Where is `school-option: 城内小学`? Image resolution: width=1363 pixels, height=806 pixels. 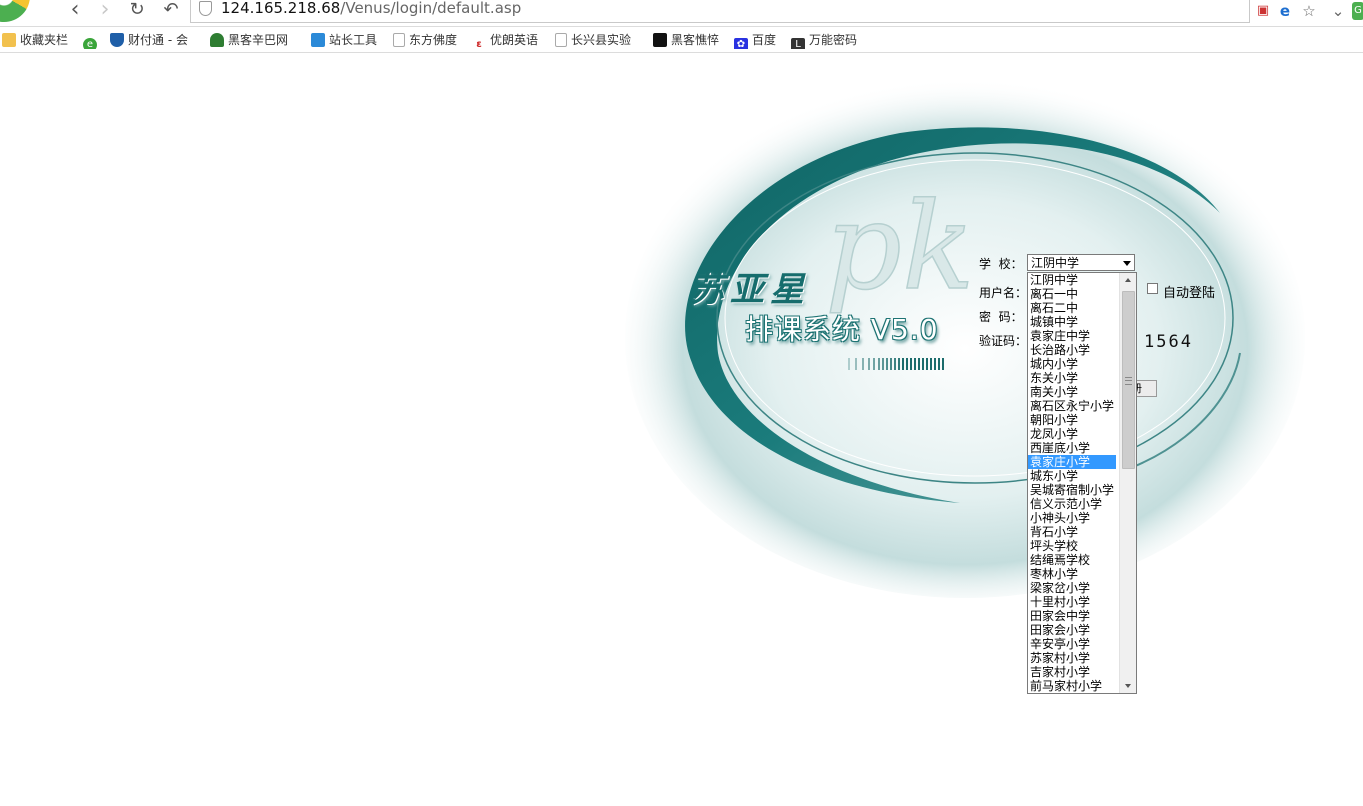
school-option: 城内小学 is located at coordinates (1073, 364).